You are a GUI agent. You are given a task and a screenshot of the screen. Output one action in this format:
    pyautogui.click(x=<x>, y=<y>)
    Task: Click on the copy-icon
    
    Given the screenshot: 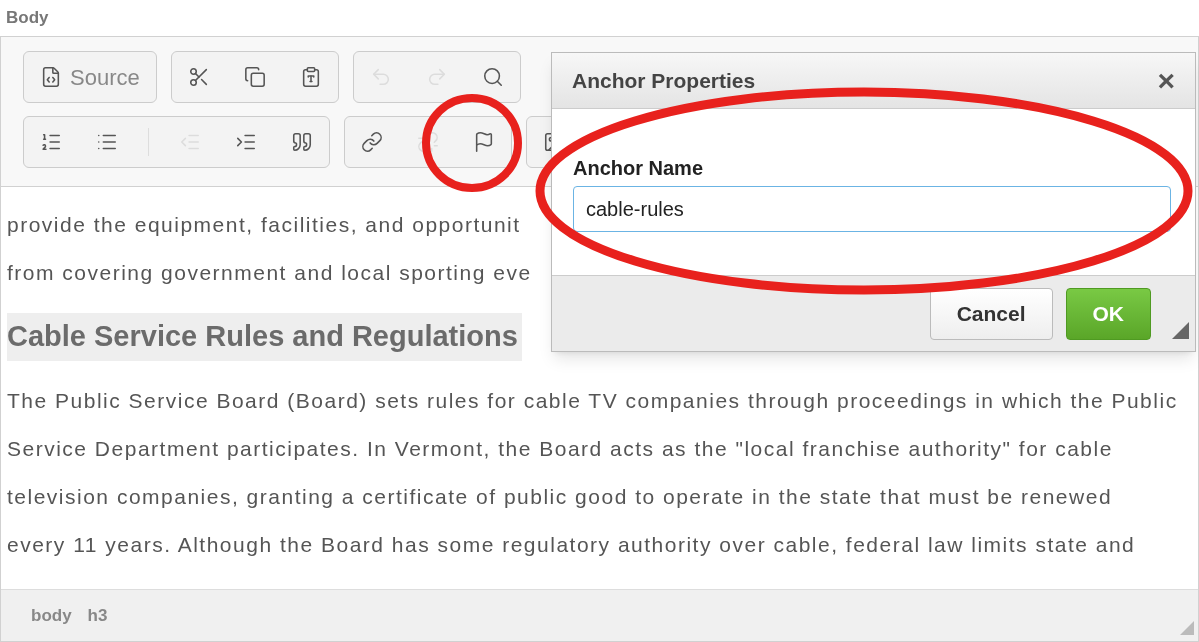 What is the action you would take?
    pyautogui.click(x=254, y=77)
    